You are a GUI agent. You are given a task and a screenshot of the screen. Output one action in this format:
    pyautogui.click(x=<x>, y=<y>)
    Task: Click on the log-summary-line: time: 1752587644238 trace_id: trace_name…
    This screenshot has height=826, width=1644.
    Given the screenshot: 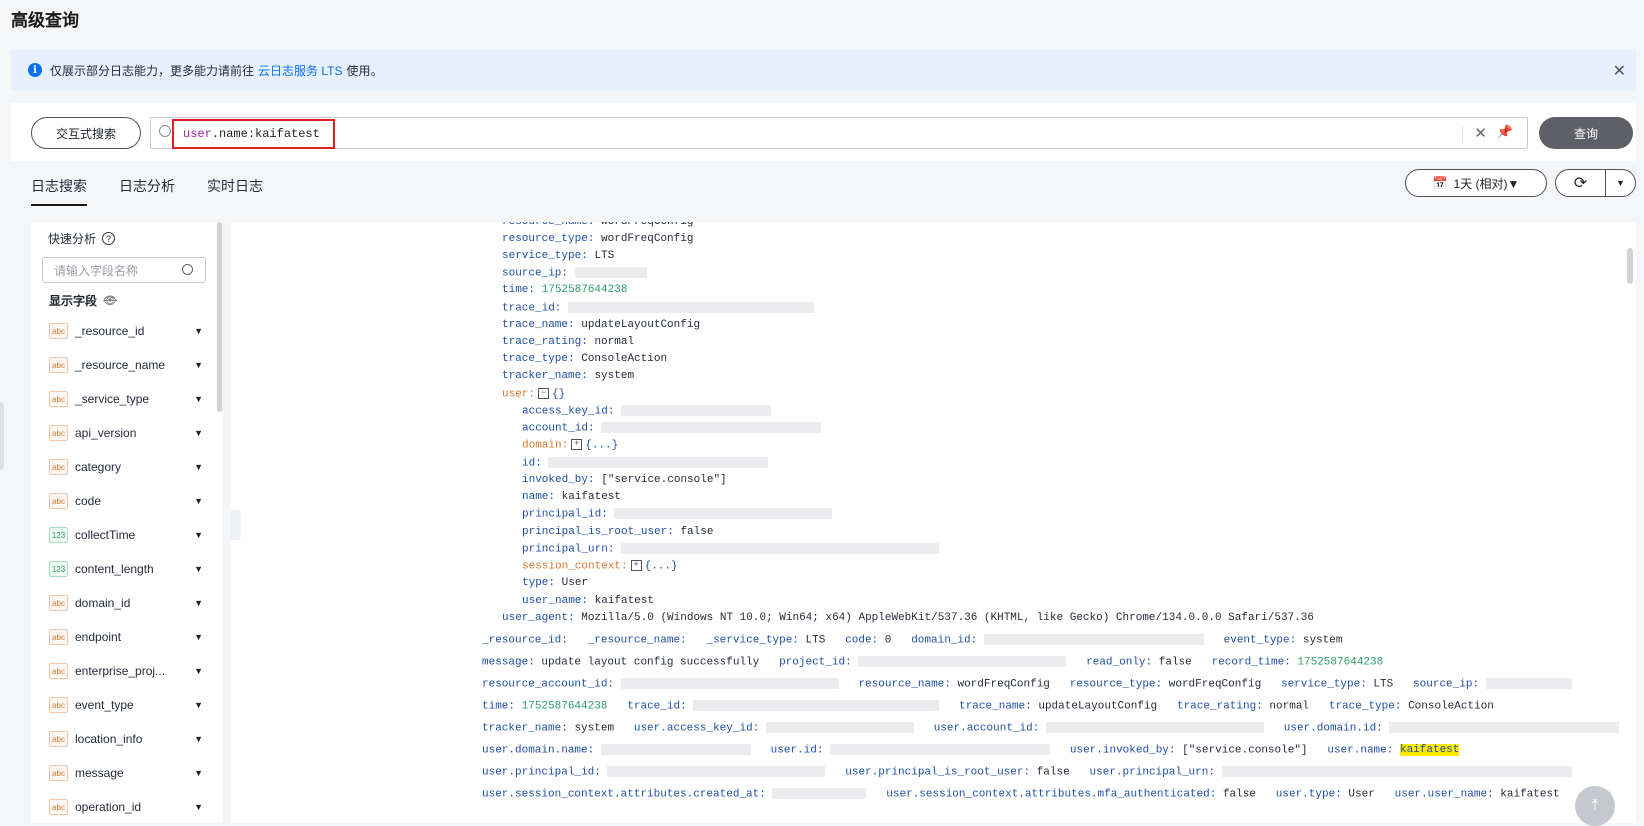 What is the action you would take?
    pyautogui.click(x=988, y=706)
    